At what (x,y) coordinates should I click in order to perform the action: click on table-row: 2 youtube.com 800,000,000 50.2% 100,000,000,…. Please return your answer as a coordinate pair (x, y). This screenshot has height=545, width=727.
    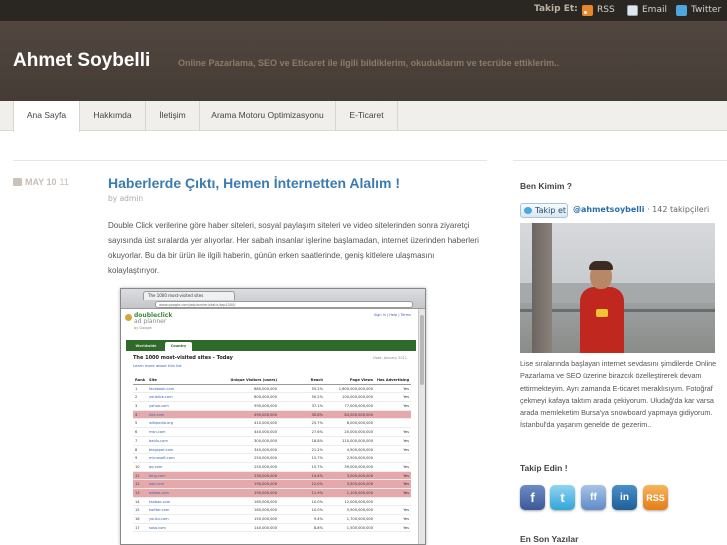
    Looking at the image, I should click on (272, 398).